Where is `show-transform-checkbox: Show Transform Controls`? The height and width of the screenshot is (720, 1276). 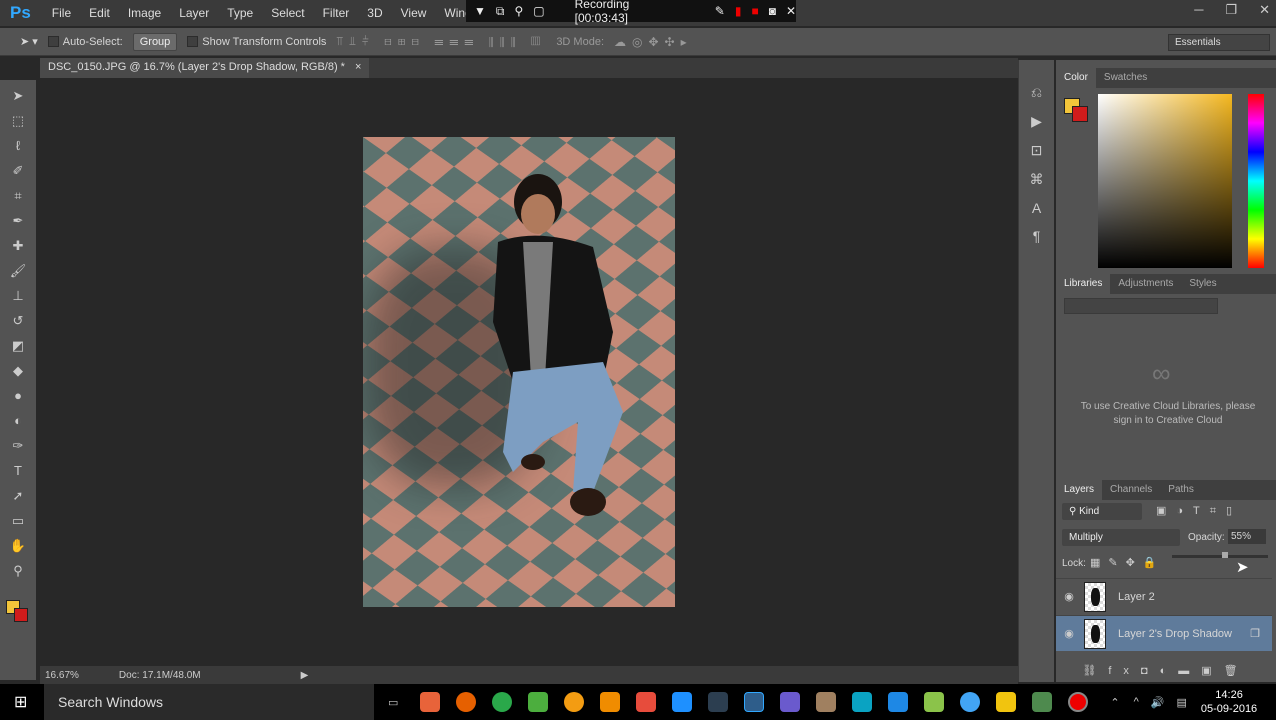
show-transform-checkbox: Show Transform Controls is located at coordinates (256, 42).